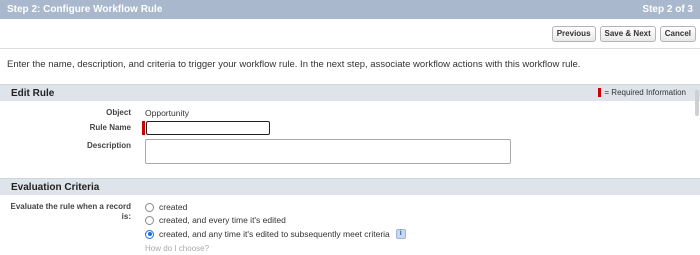 Image resolution: width=700 pixels, height=255 pixels. What do you see at coordinates (627, 34) in the screenshot?
I see `save-and-next-button: Save & Next` at bounding box center [627, 34].